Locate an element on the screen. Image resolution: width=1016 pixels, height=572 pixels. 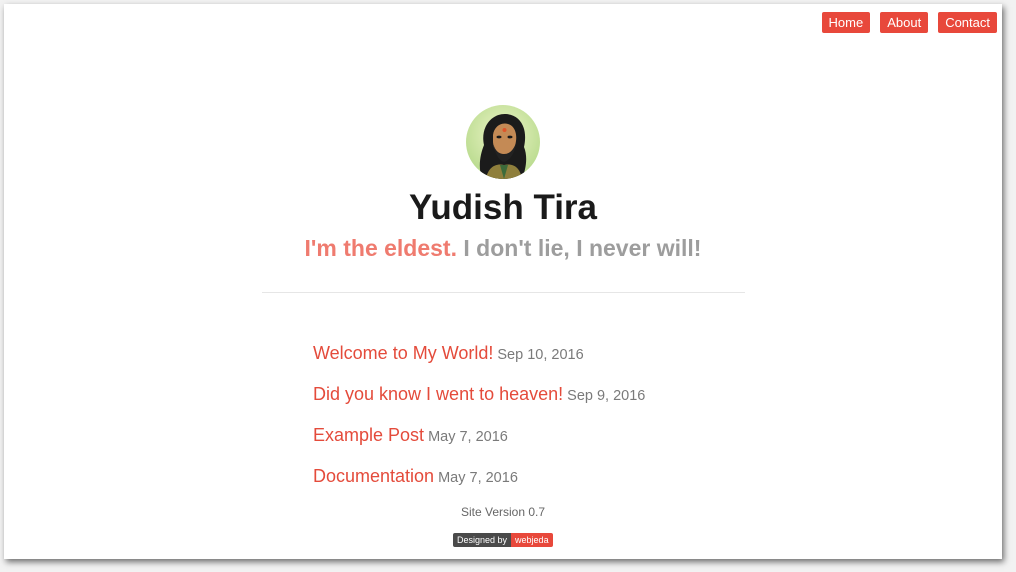
list-item: Example Post May 7, 2016 is located at coordinates (479, 442).